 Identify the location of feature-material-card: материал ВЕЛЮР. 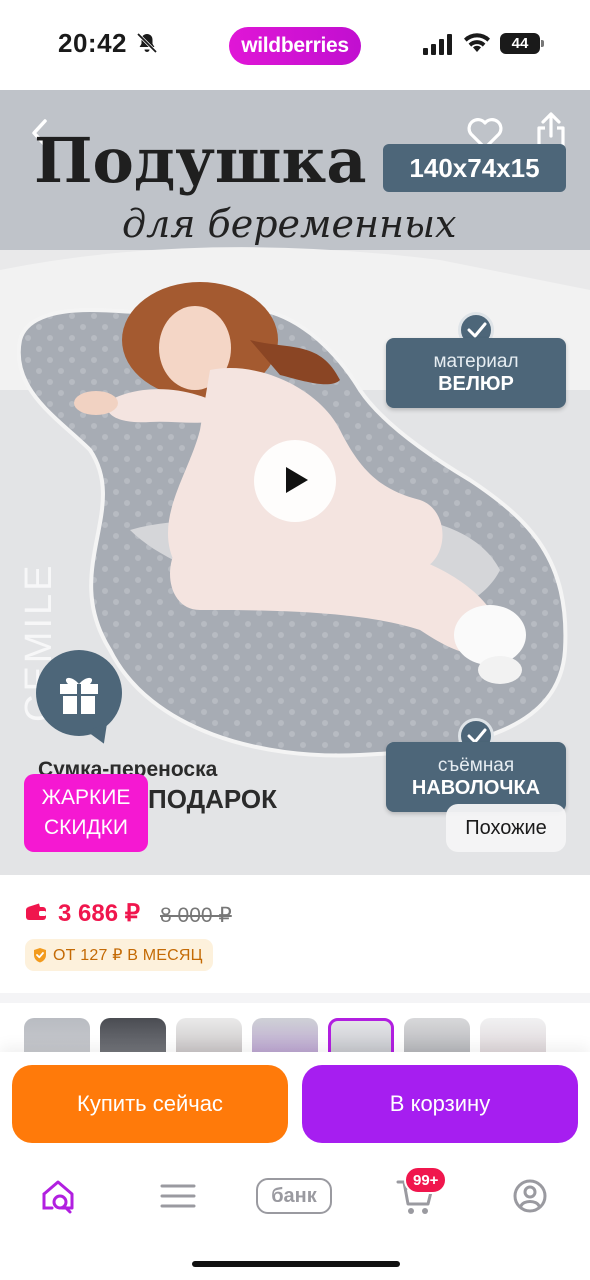
(476, 373).